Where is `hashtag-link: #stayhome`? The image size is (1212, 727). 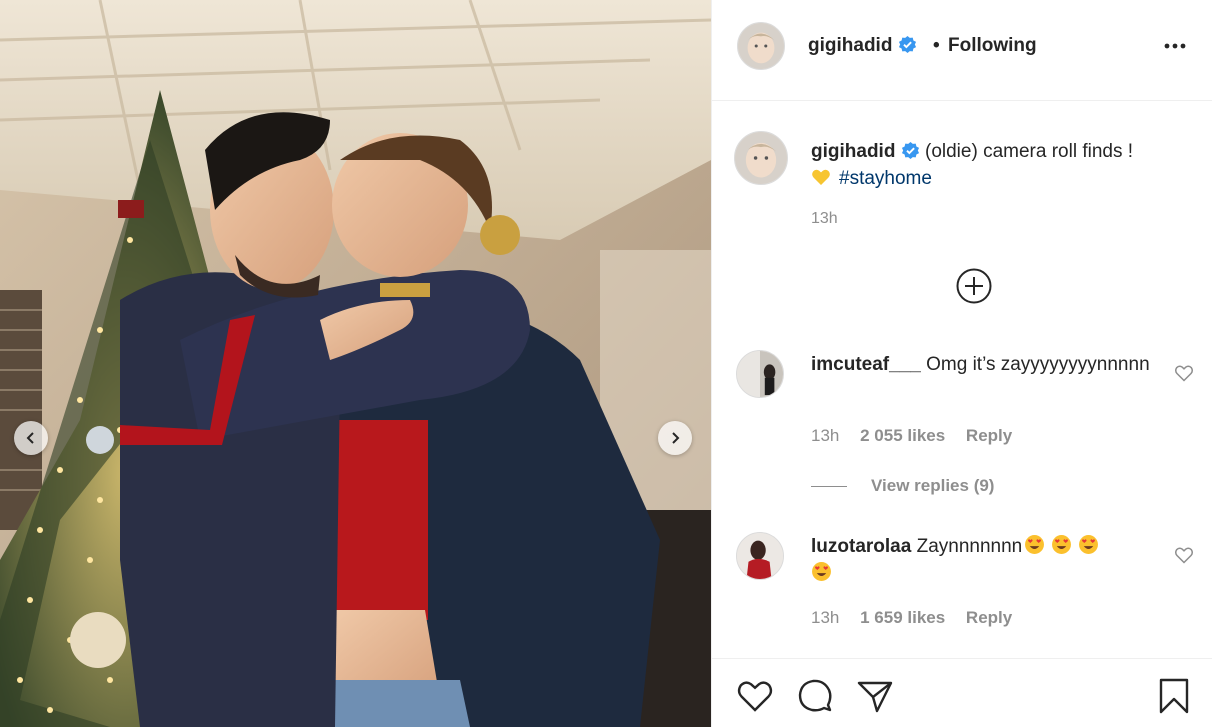
hashtag-link: #stayhome is located at coordinates (885, 178).